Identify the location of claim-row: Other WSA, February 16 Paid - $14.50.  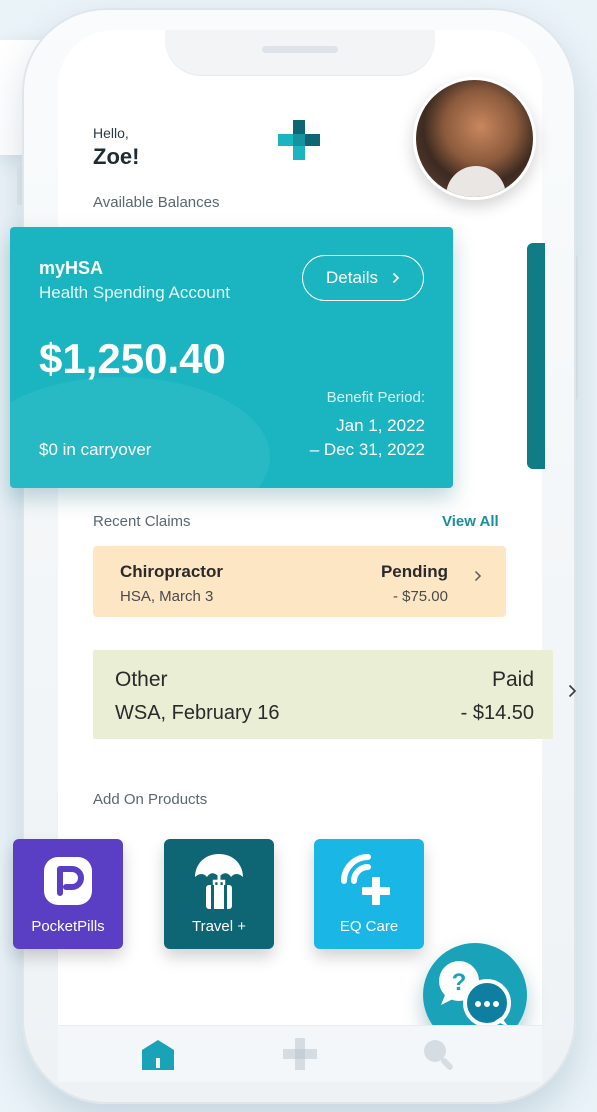
(323, 694).